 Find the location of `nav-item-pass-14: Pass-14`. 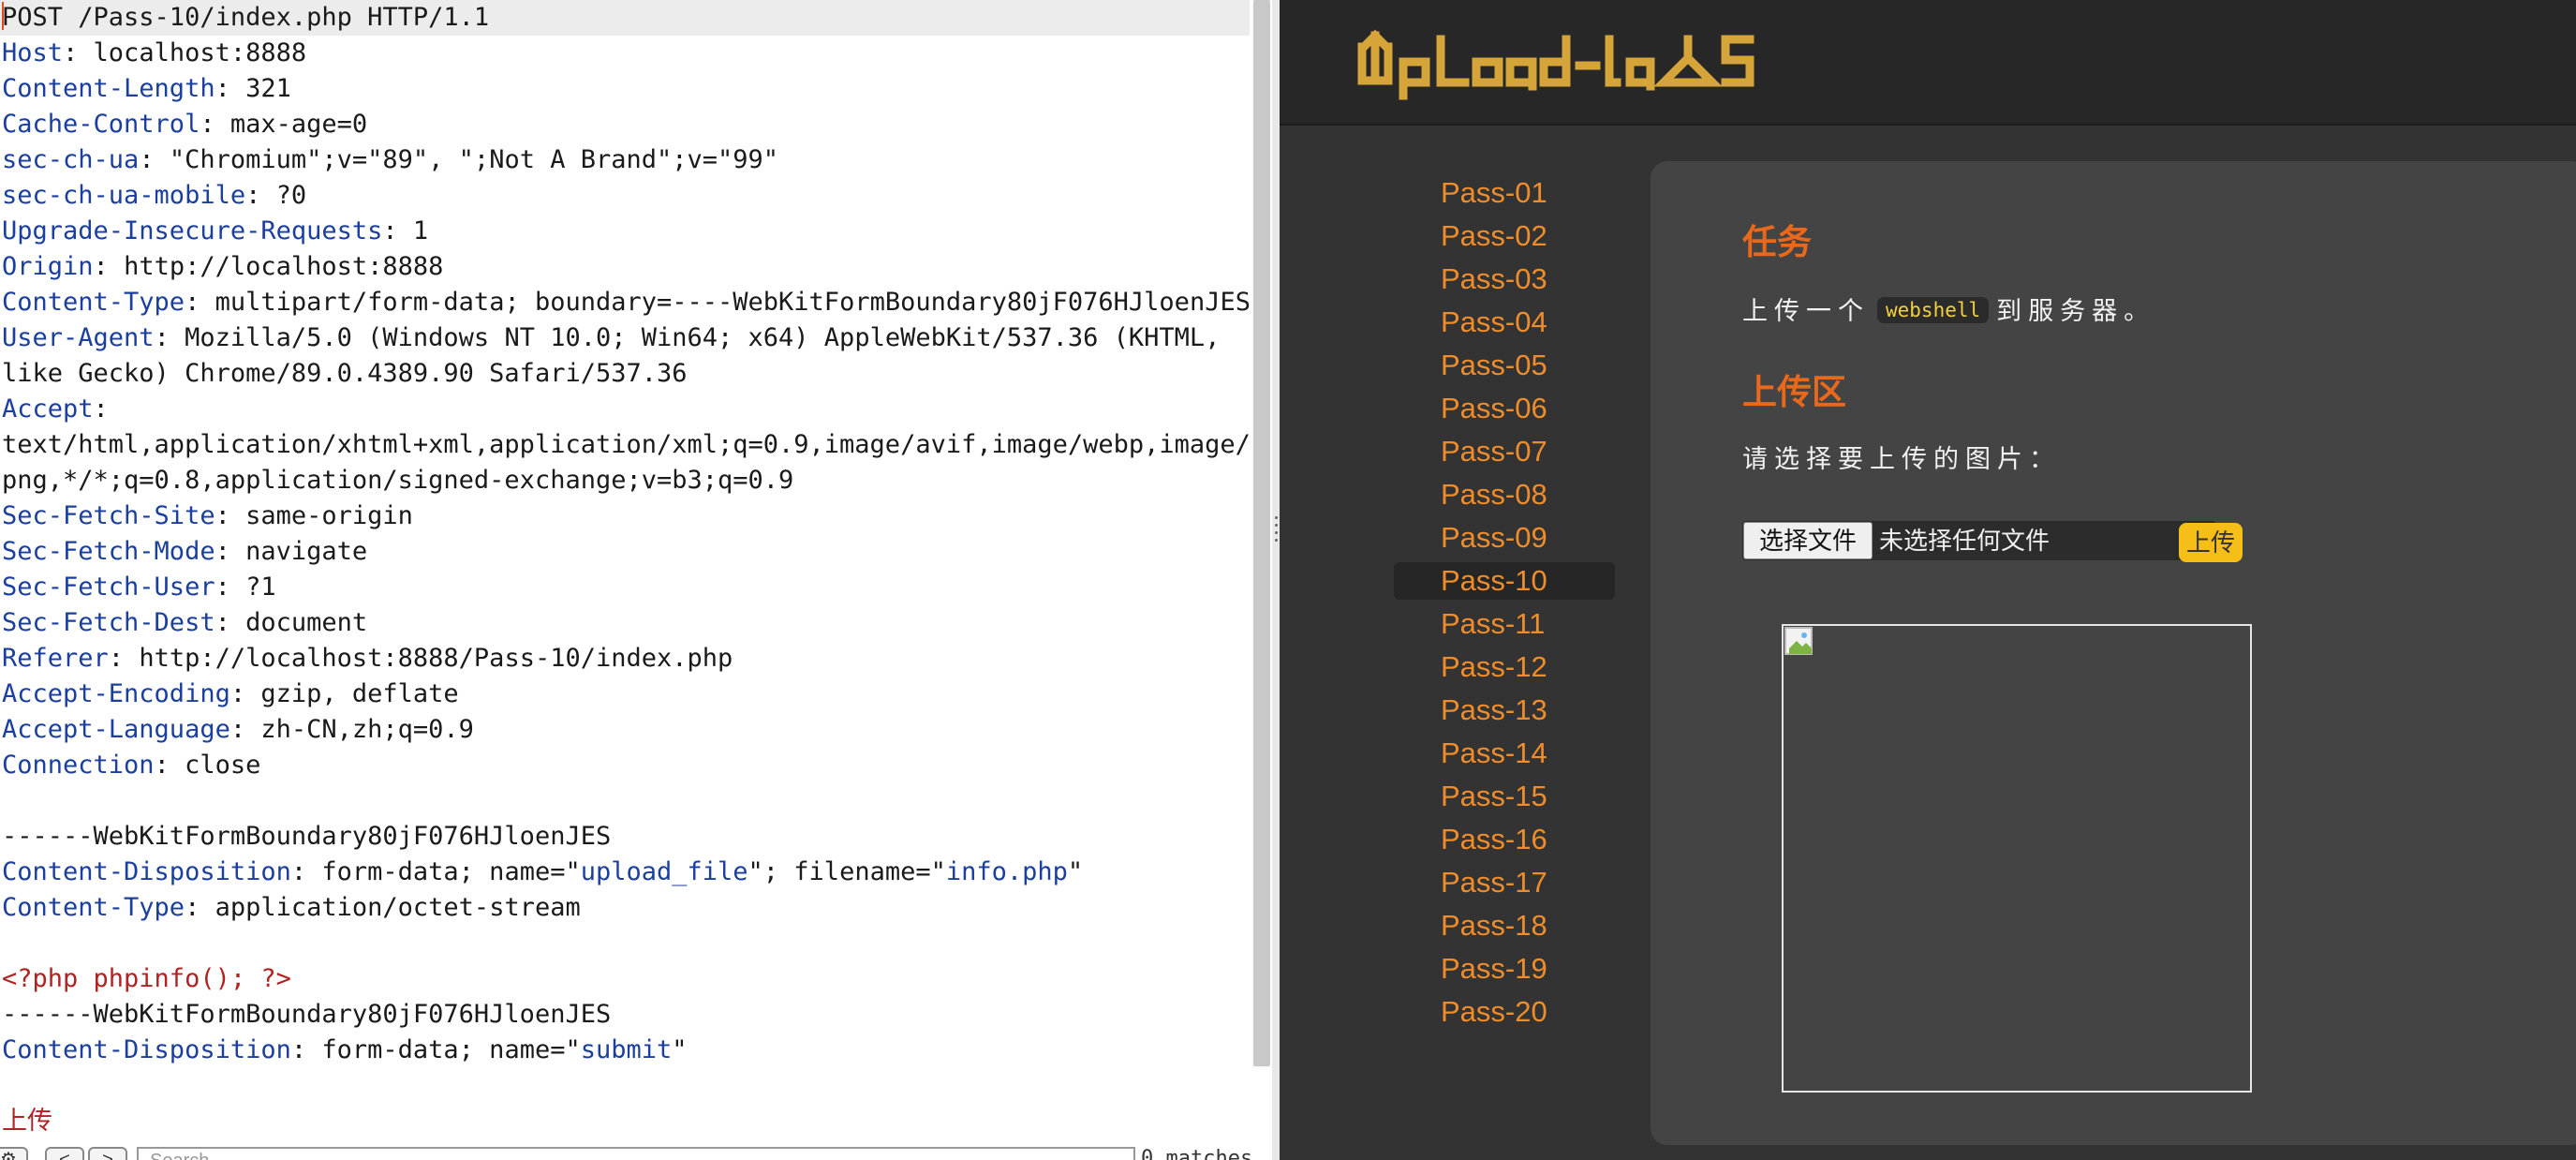

nav-item-pass-14: Pass-14 is located at coordinates (1505, 753).